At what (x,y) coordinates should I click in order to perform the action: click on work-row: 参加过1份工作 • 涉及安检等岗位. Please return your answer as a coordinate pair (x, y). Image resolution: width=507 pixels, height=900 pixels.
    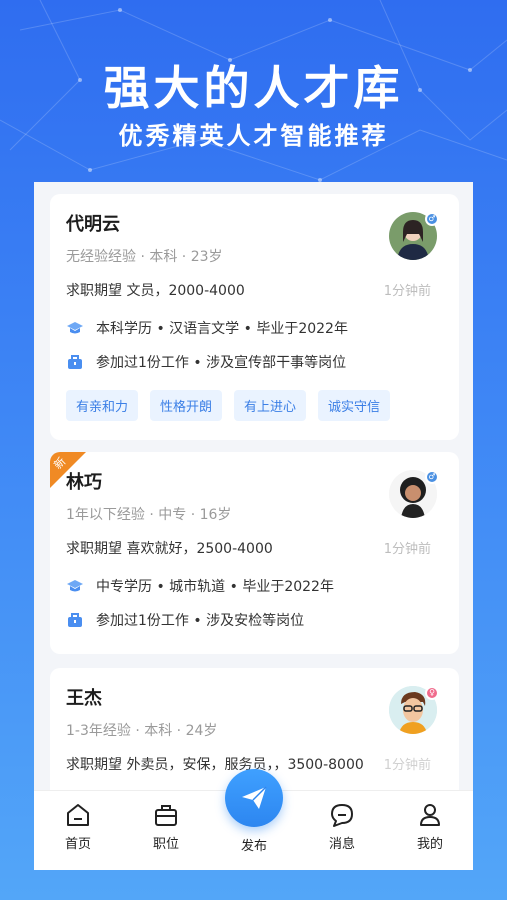
    Looking at the image, I should click on (185, 620).